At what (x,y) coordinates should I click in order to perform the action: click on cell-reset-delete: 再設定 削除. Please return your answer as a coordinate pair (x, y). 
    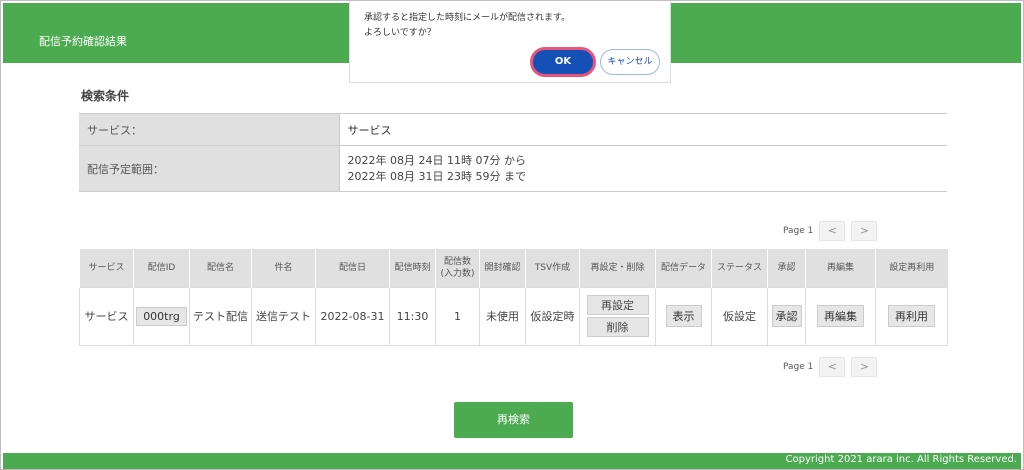
    Looking at the image, I should click on (617, 316).